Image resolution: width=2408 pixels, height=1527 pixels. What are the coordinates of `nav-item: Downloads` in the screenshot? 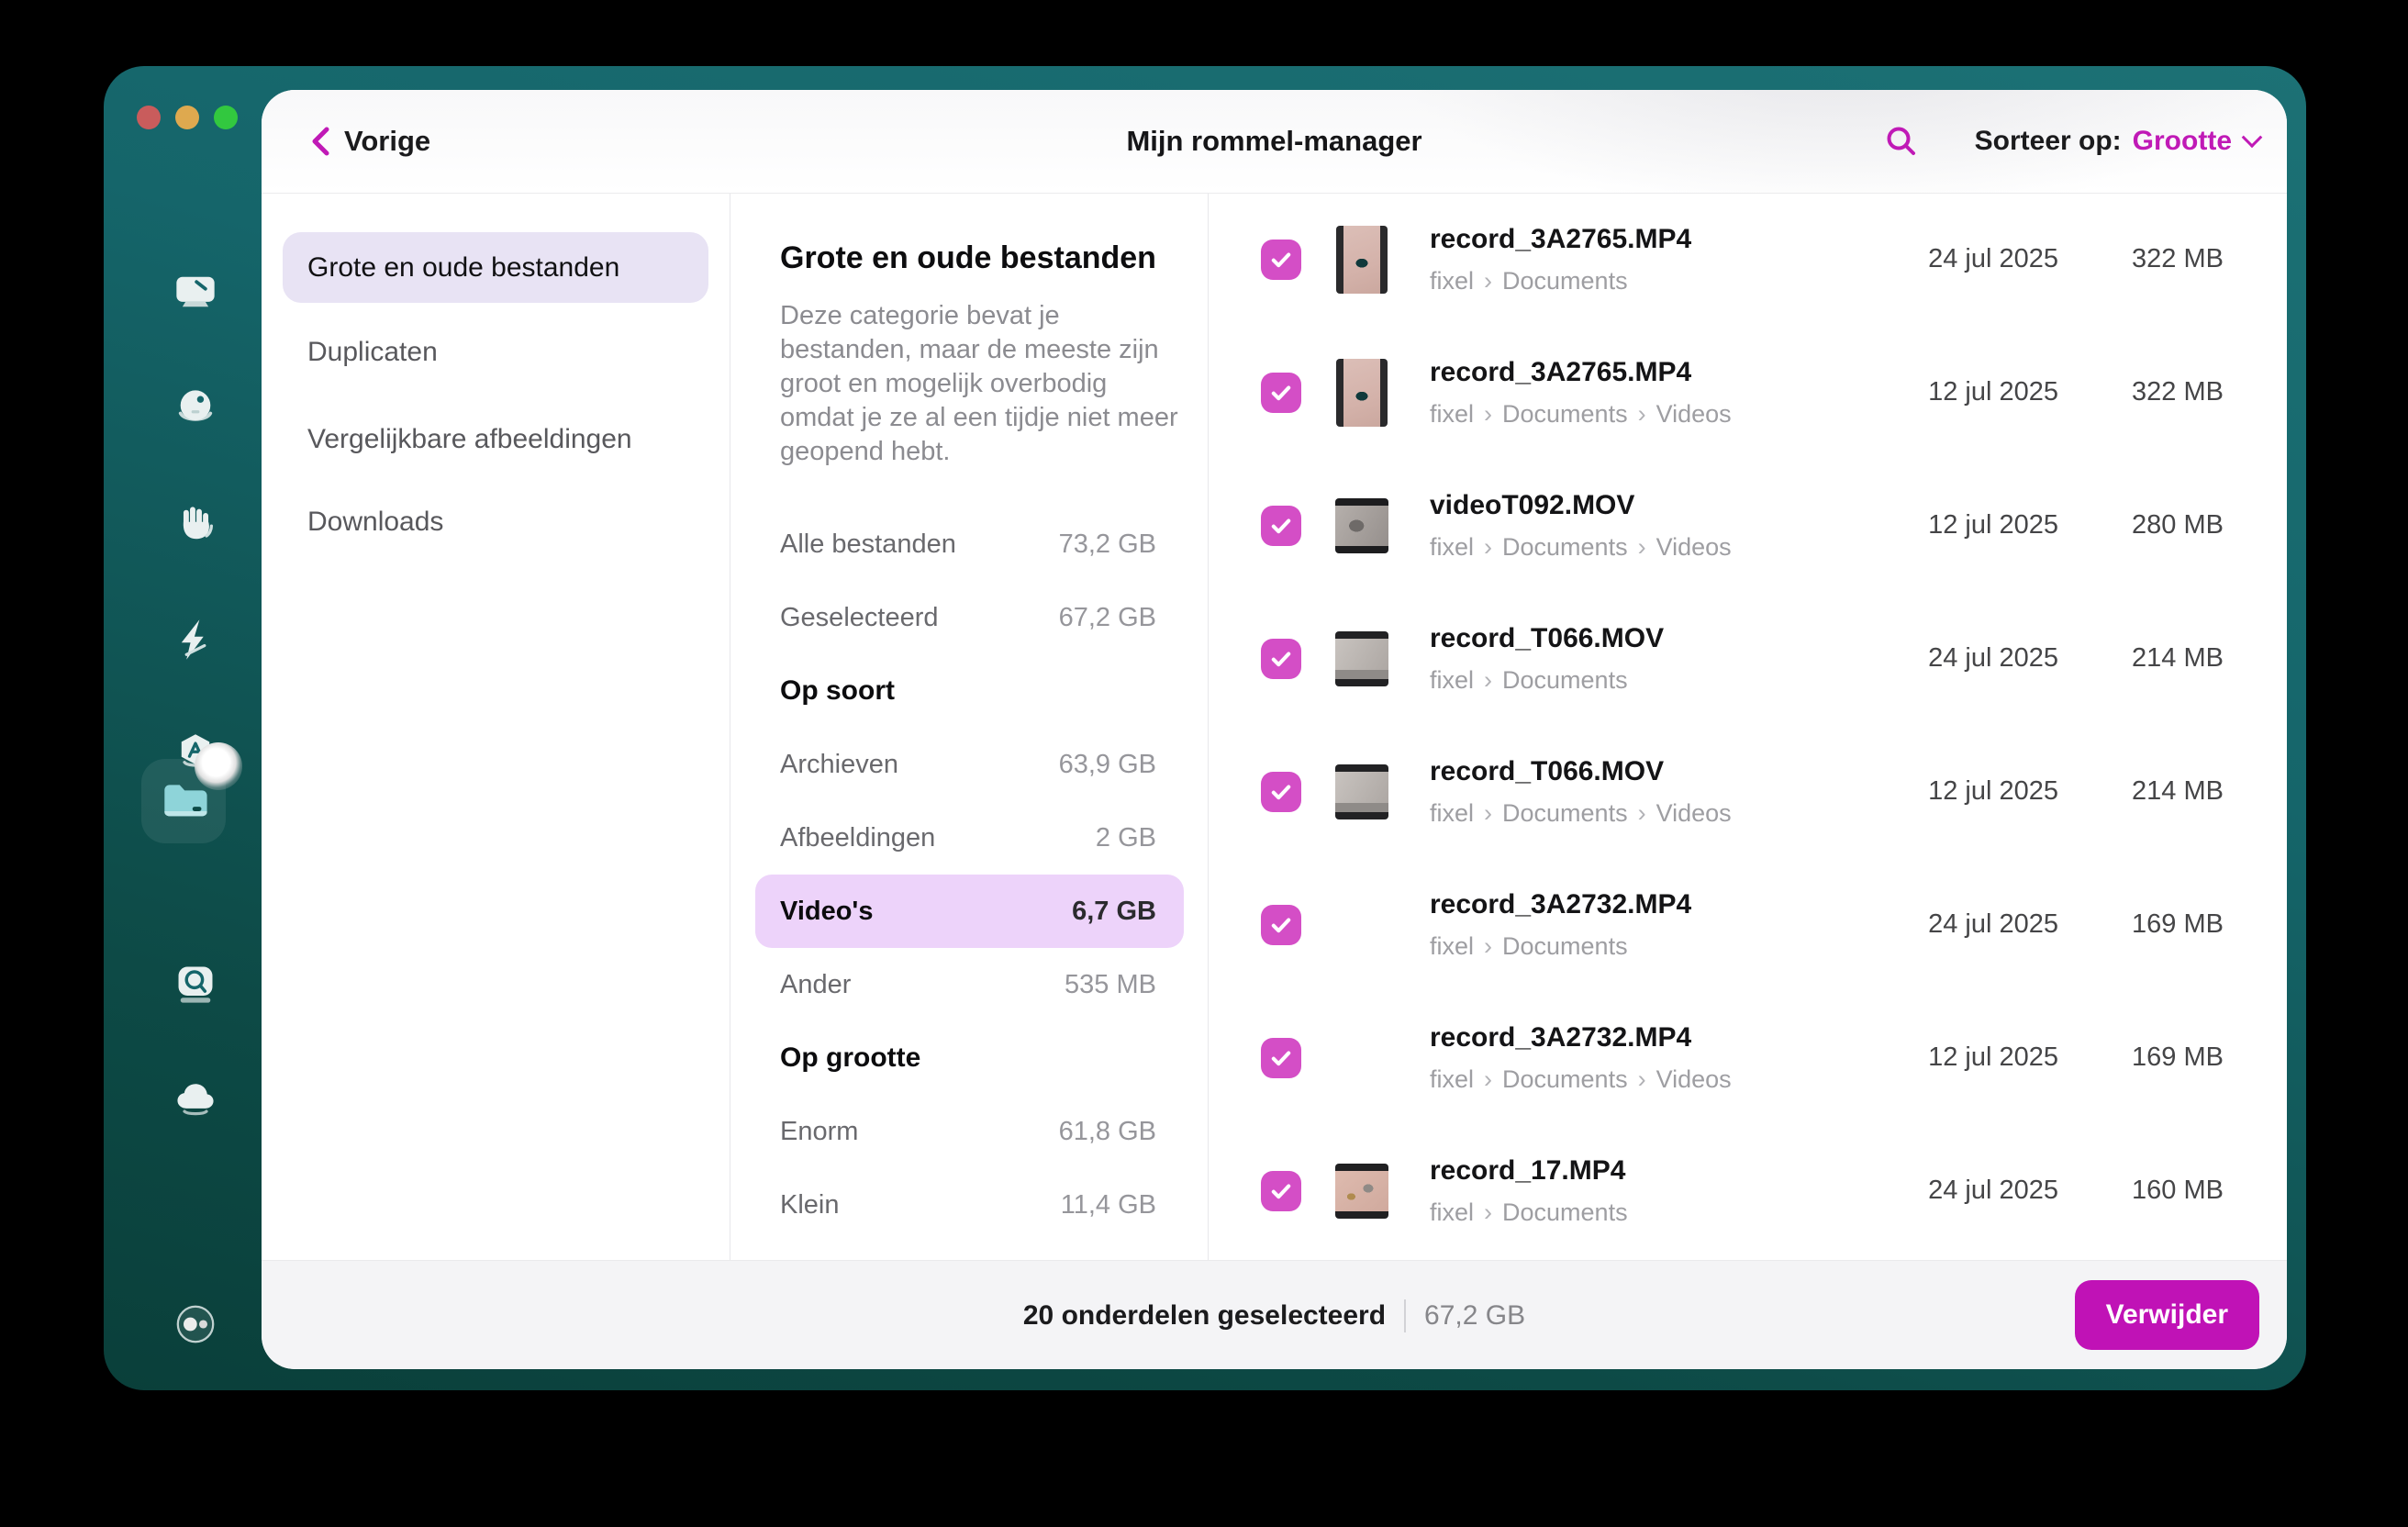 It's located at (496, 521).